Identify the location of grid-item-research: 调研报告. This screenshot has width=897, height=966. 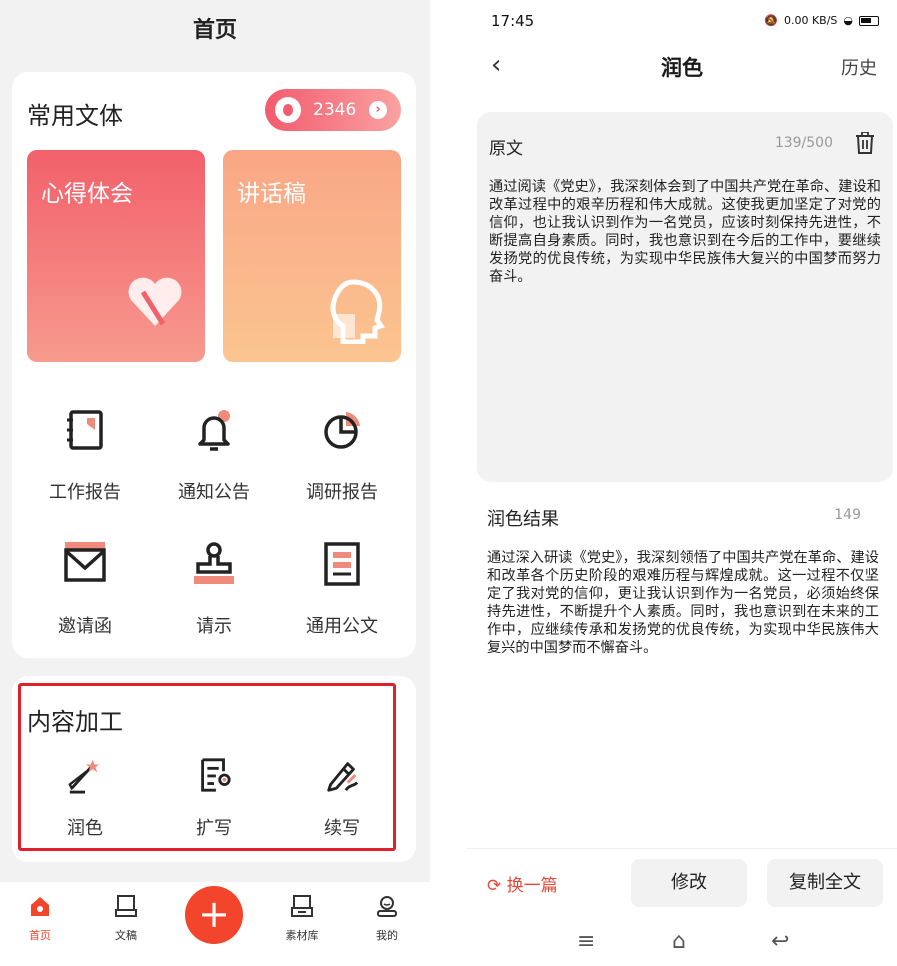
(342, 456).